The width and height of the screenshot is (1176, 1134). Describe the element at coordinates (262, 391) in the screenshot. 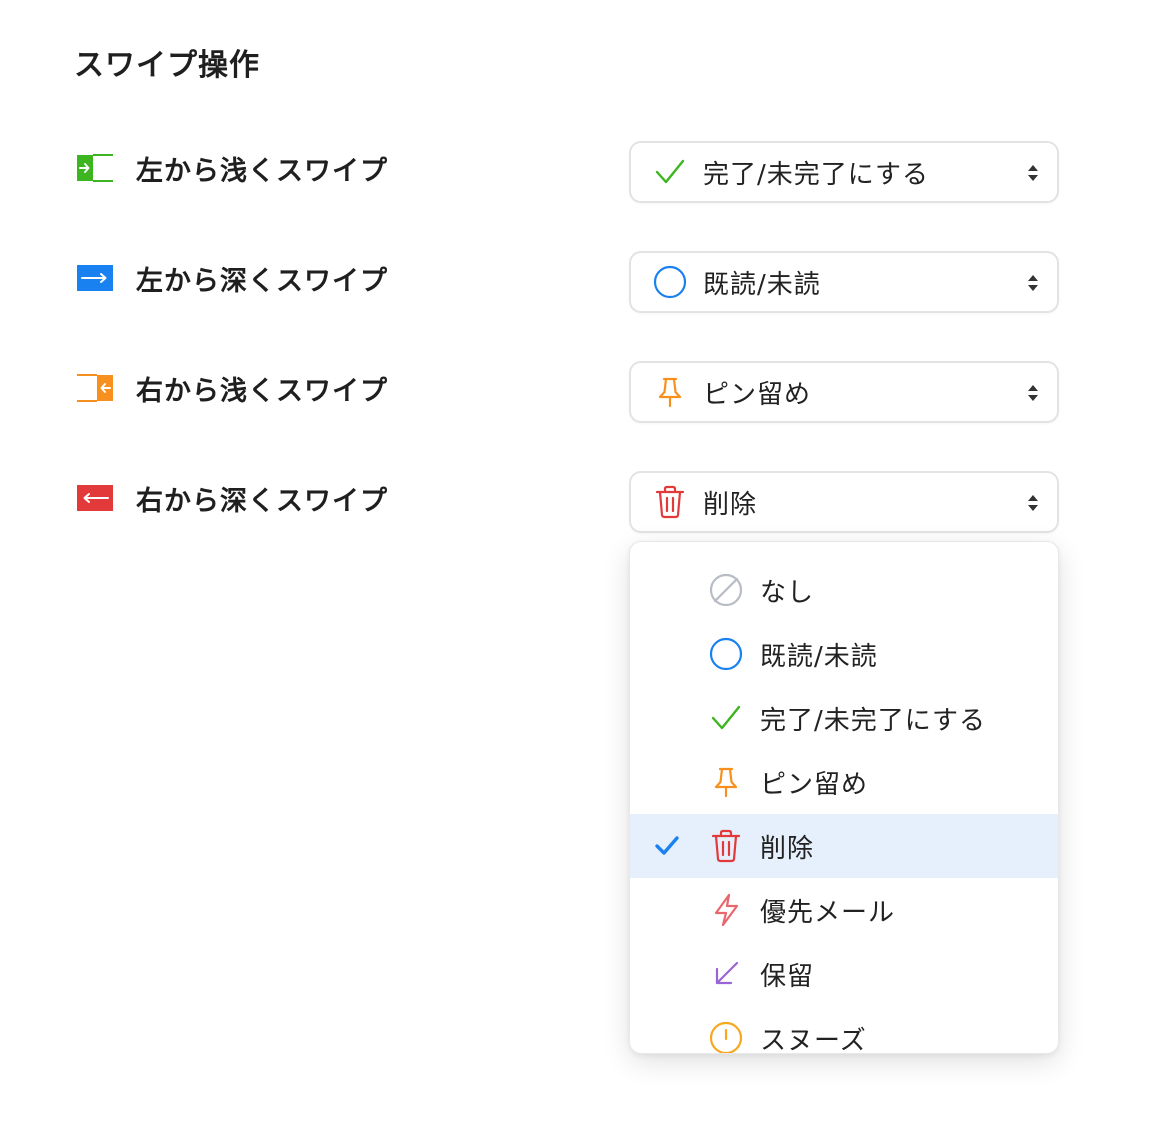

I see `swipe-row-label: 右から浅くスワイプ` at that location.